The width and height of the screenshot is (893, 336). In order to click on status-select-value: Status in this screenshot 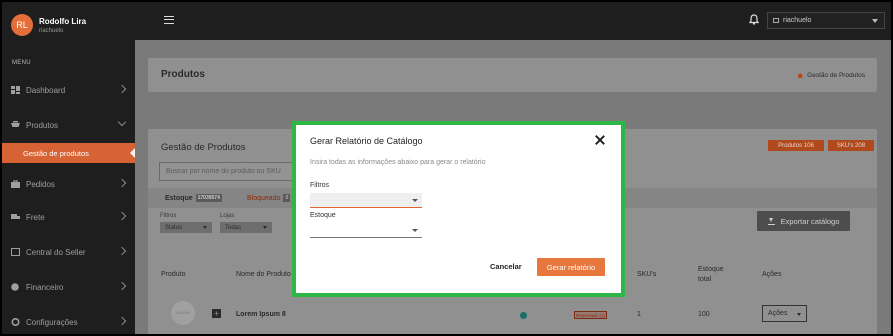, I will do `click(174, 227)`.